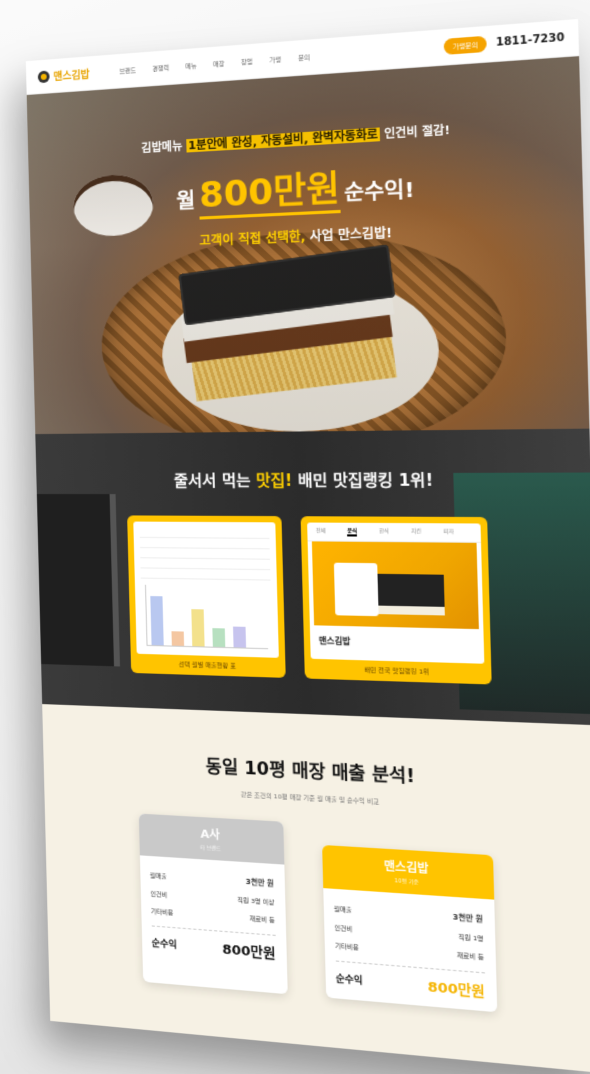  I want to click on sales-table, so click(204, 554).